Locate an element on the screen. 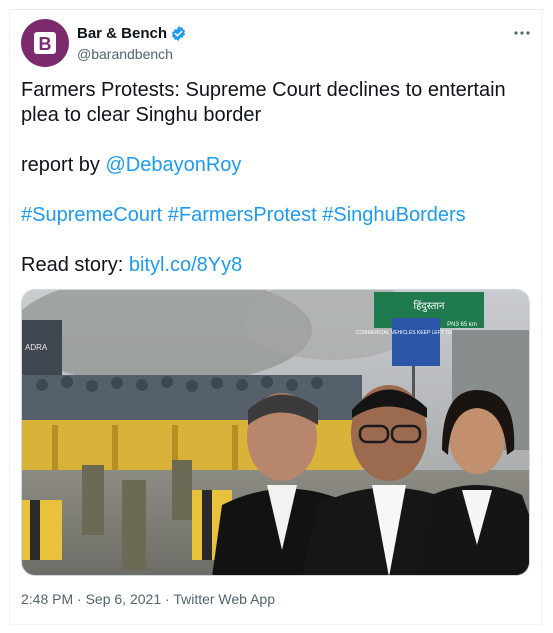 The height and width of the screenshot is (633, 553). more-options-icon is located at coordinates (522, 33).